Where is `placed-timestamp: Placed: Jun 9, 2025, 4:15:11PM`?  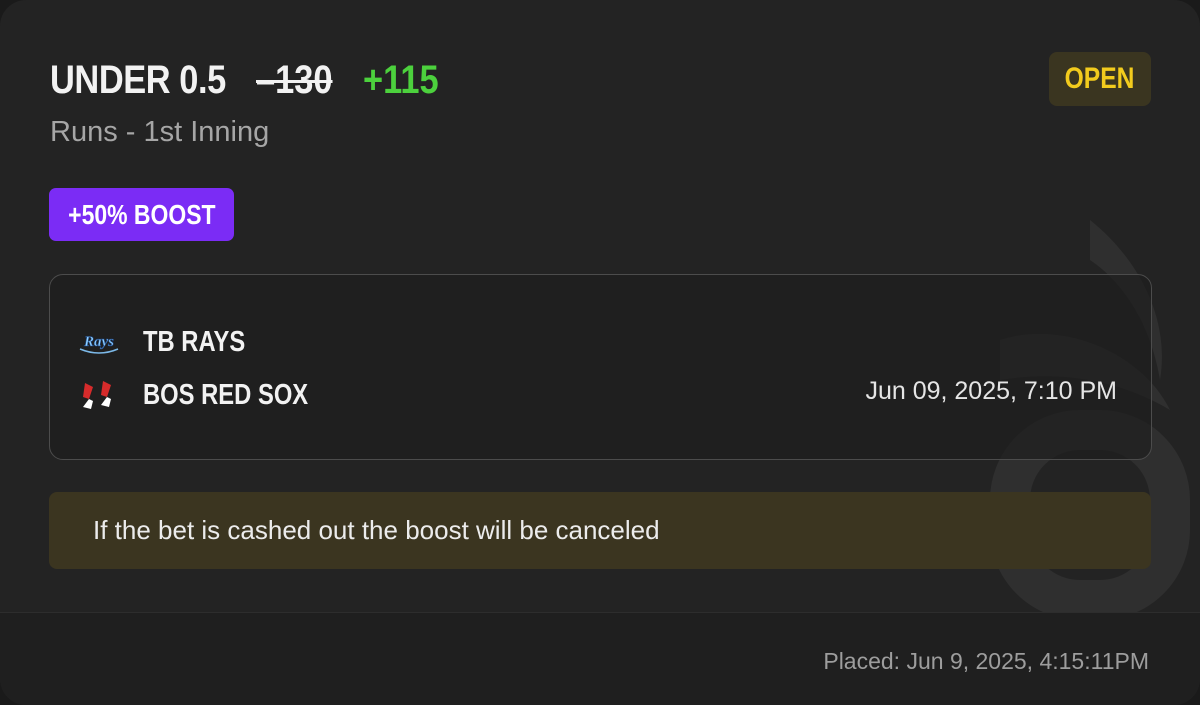 placed-timestamp: Placed: Jun 9, 2025, 4:15:11PM is located at coordinates (986, 661).